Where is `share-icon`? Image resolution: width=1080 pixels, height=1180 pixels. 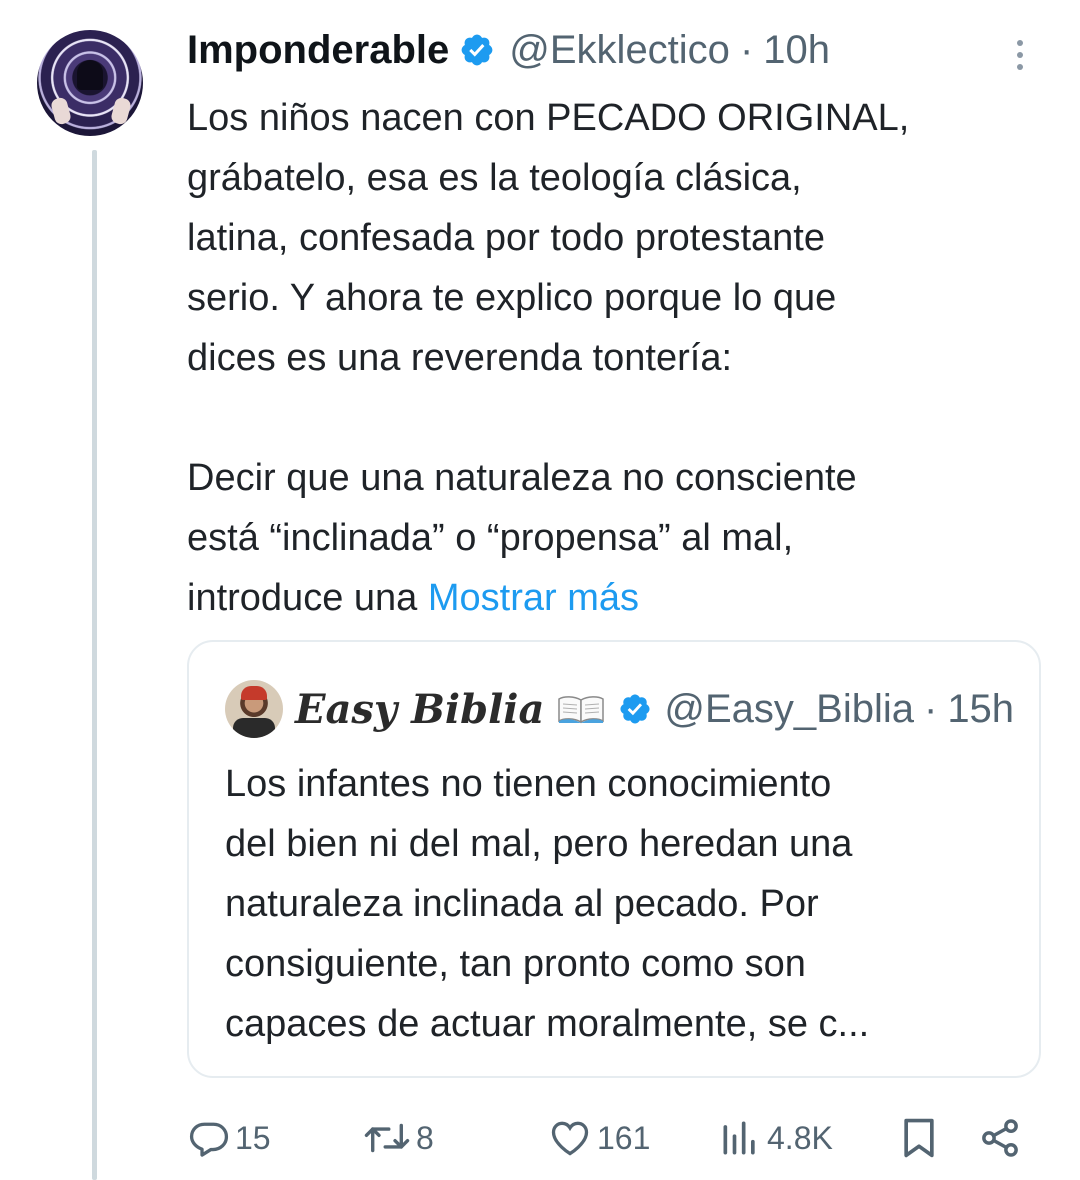 share-icon is located at coordinates (1000, 1138).